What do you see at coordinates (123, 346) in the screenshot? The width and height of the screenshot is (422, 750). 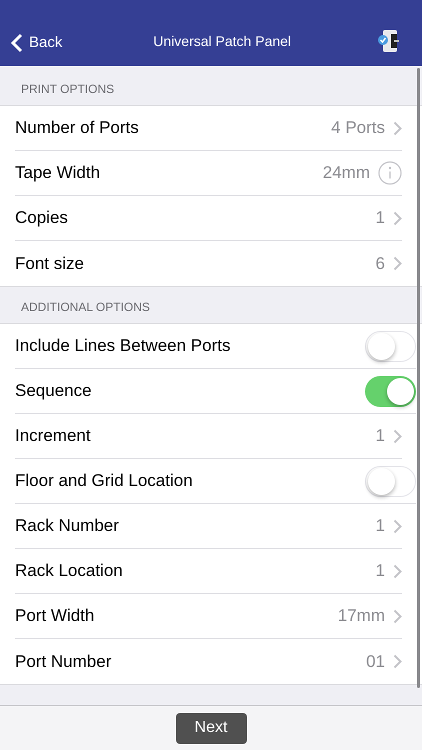 I see `row-label: Include Lines Between Ports` at bounding box center [123, 346].